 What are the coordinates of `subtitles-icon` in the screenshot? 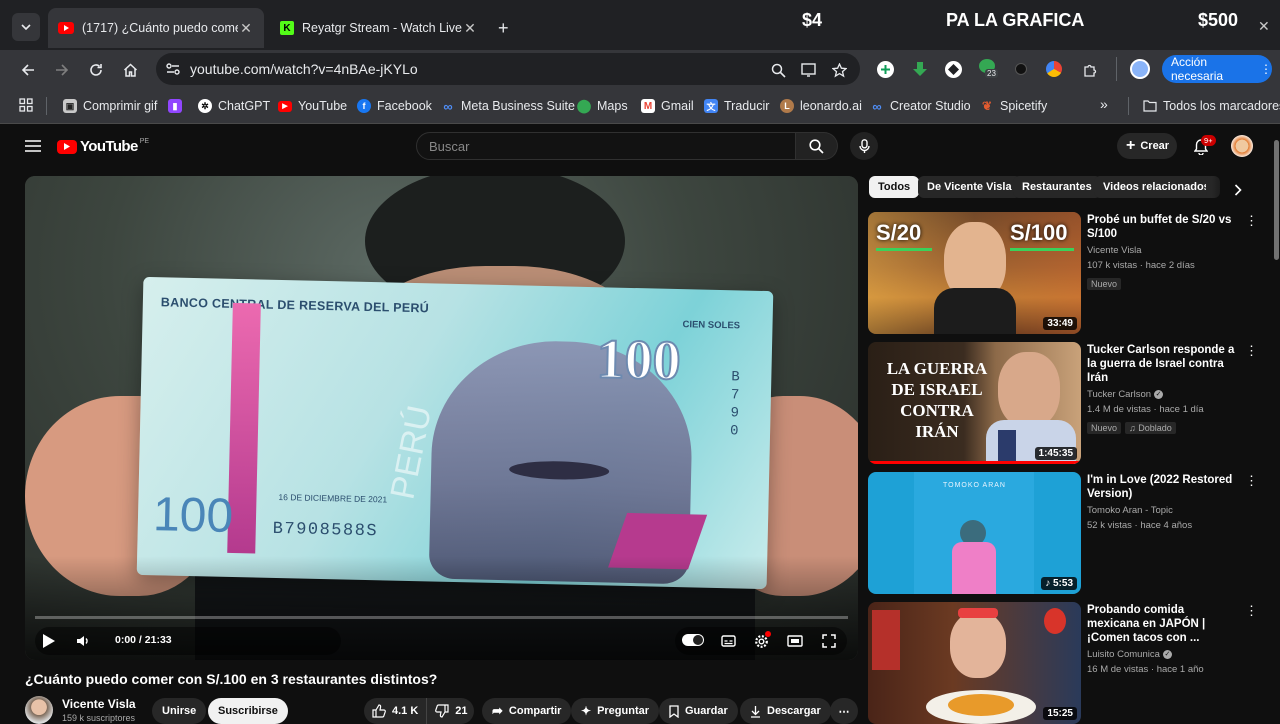 It's located at (728, 641).